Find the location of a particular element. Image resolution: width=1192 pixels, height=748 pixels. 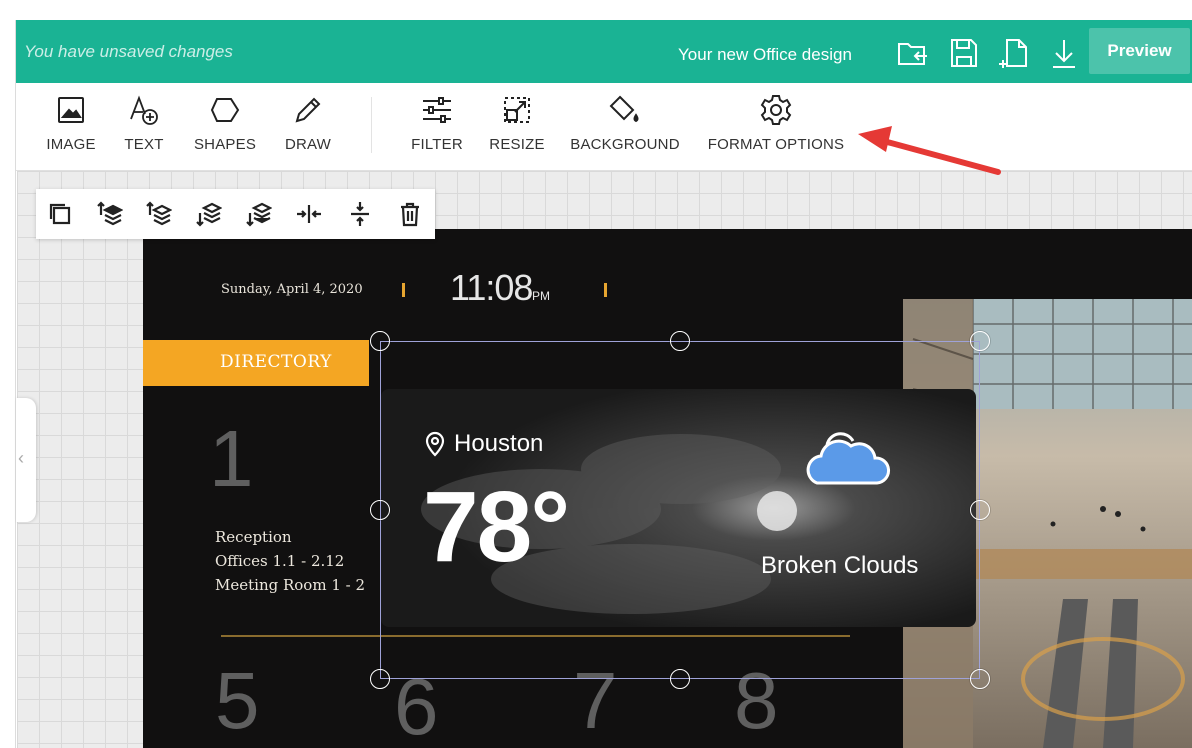

download-icon is located at coordinates (1064, 53).